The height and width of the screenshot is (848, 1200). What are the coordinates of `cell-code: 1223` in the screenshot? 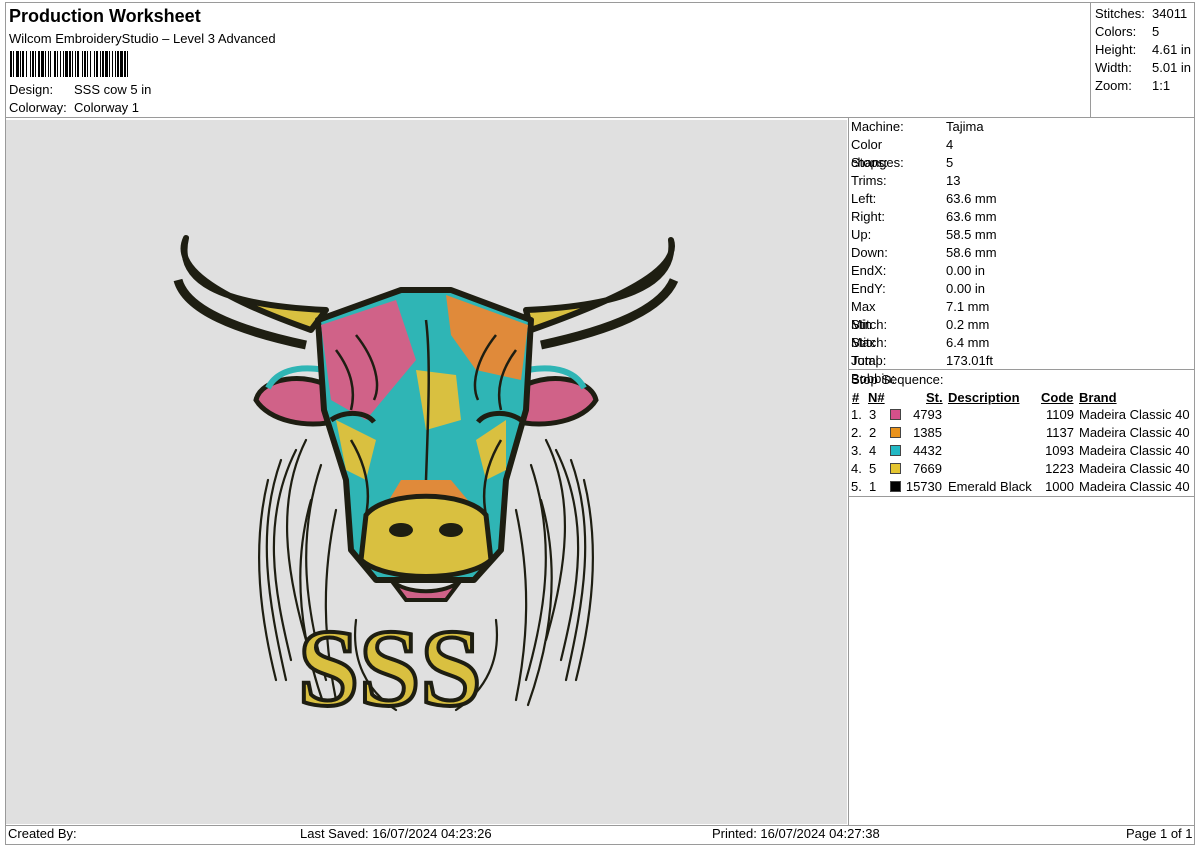 It's located at (1059, 468).